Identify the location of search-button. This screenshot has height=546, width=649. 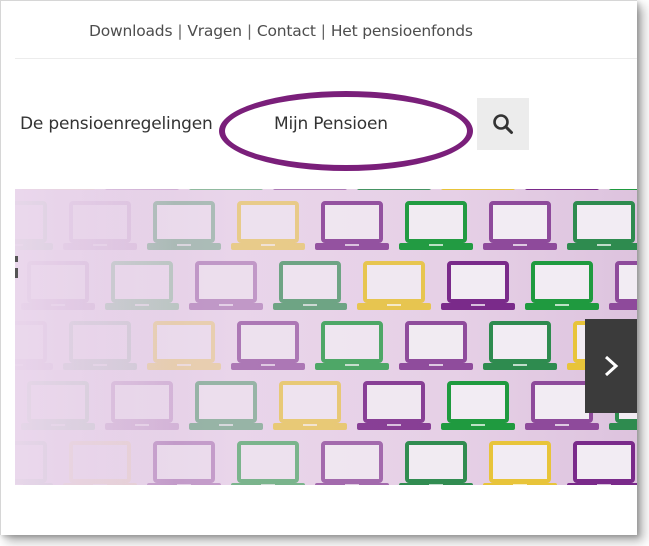
(503, 124).